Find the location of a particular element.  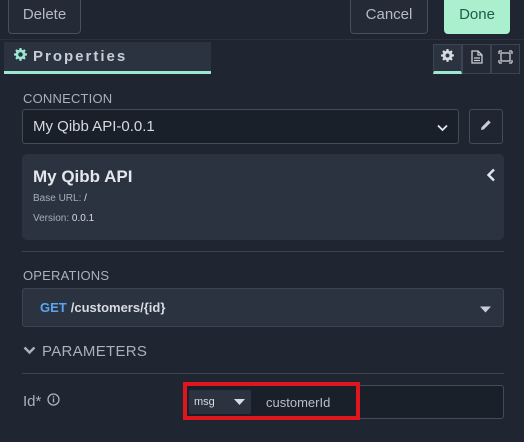

info-icon is located at coordinates (54, 401).